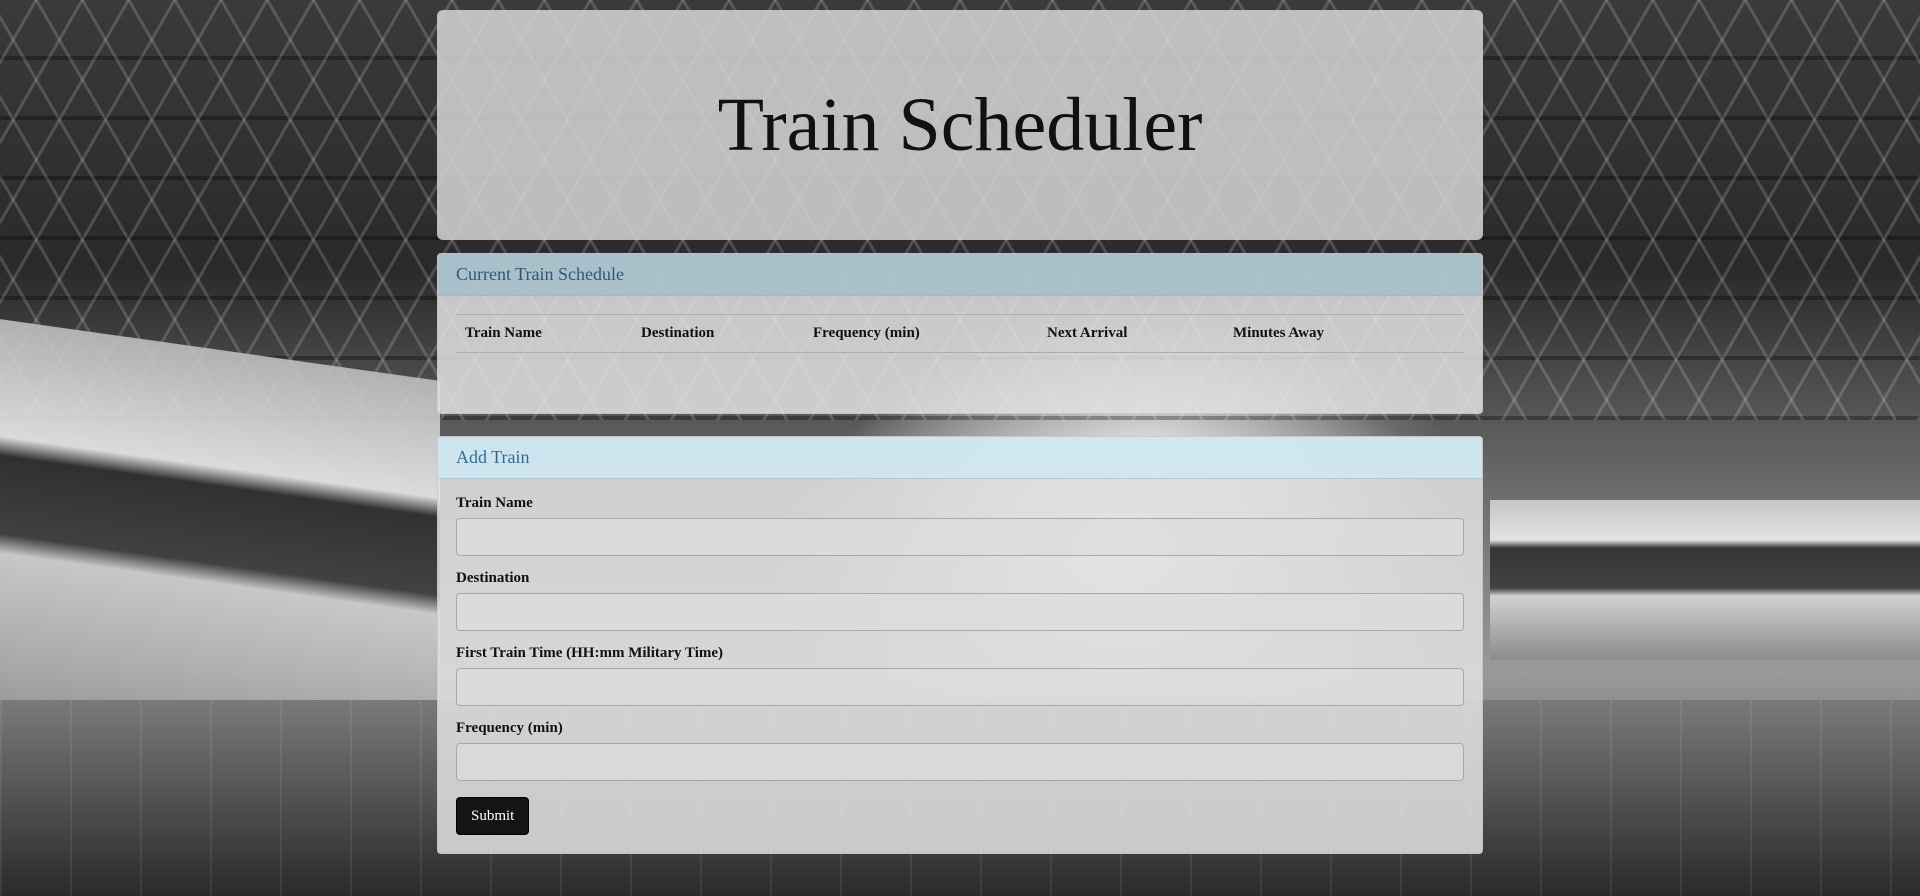 This screenshot has height=896, width=1920. What do you see at coordinates (494, 503) in the screenshot?
I see `train-name-label: Train Name` at bounding box center [494, 503].